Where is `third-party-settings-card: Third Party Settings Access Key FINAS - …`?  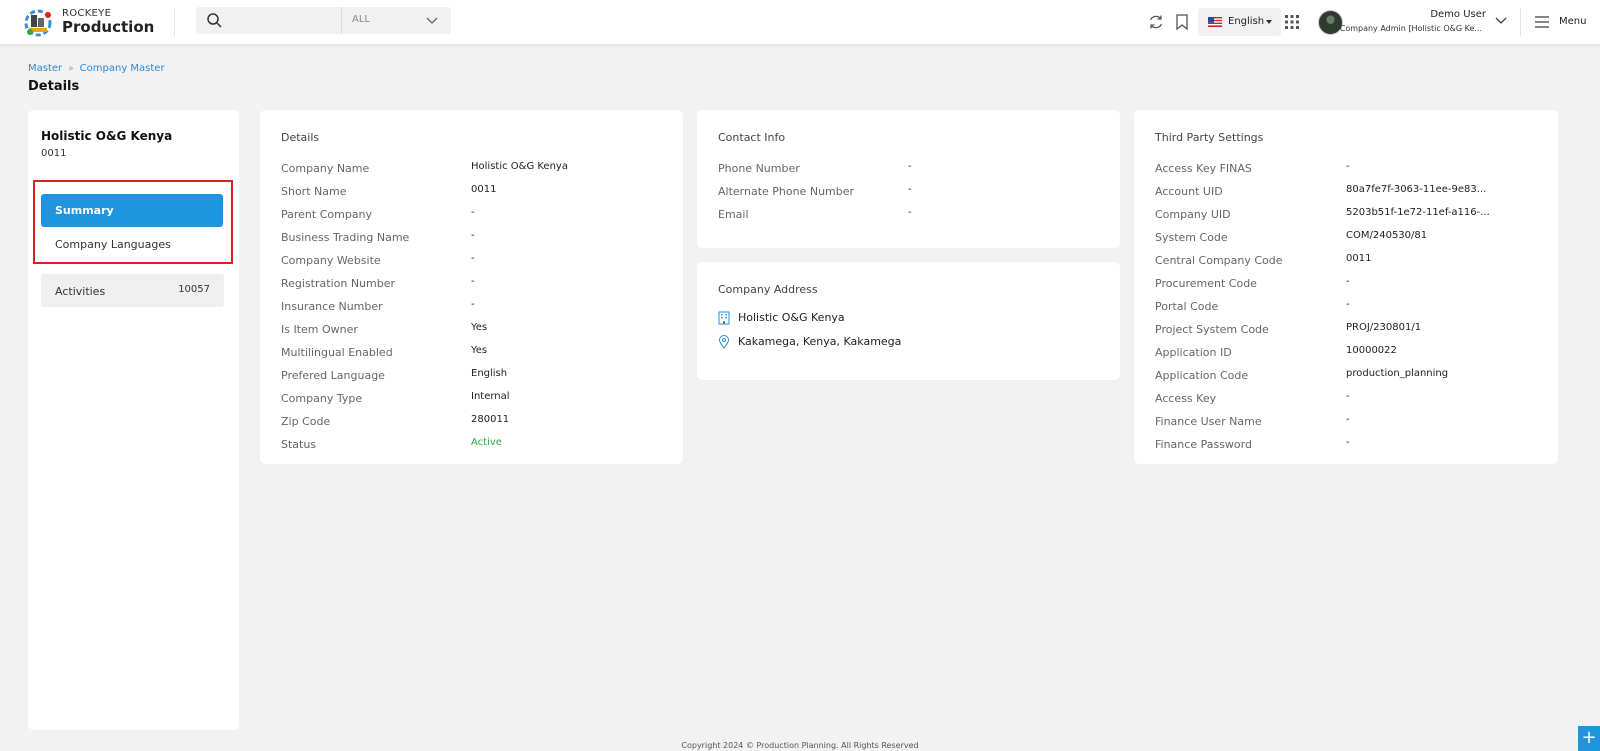
third-party-settings-card: Third Party Settings Access Key FINAS - … is located at coordinates (1346, 287).